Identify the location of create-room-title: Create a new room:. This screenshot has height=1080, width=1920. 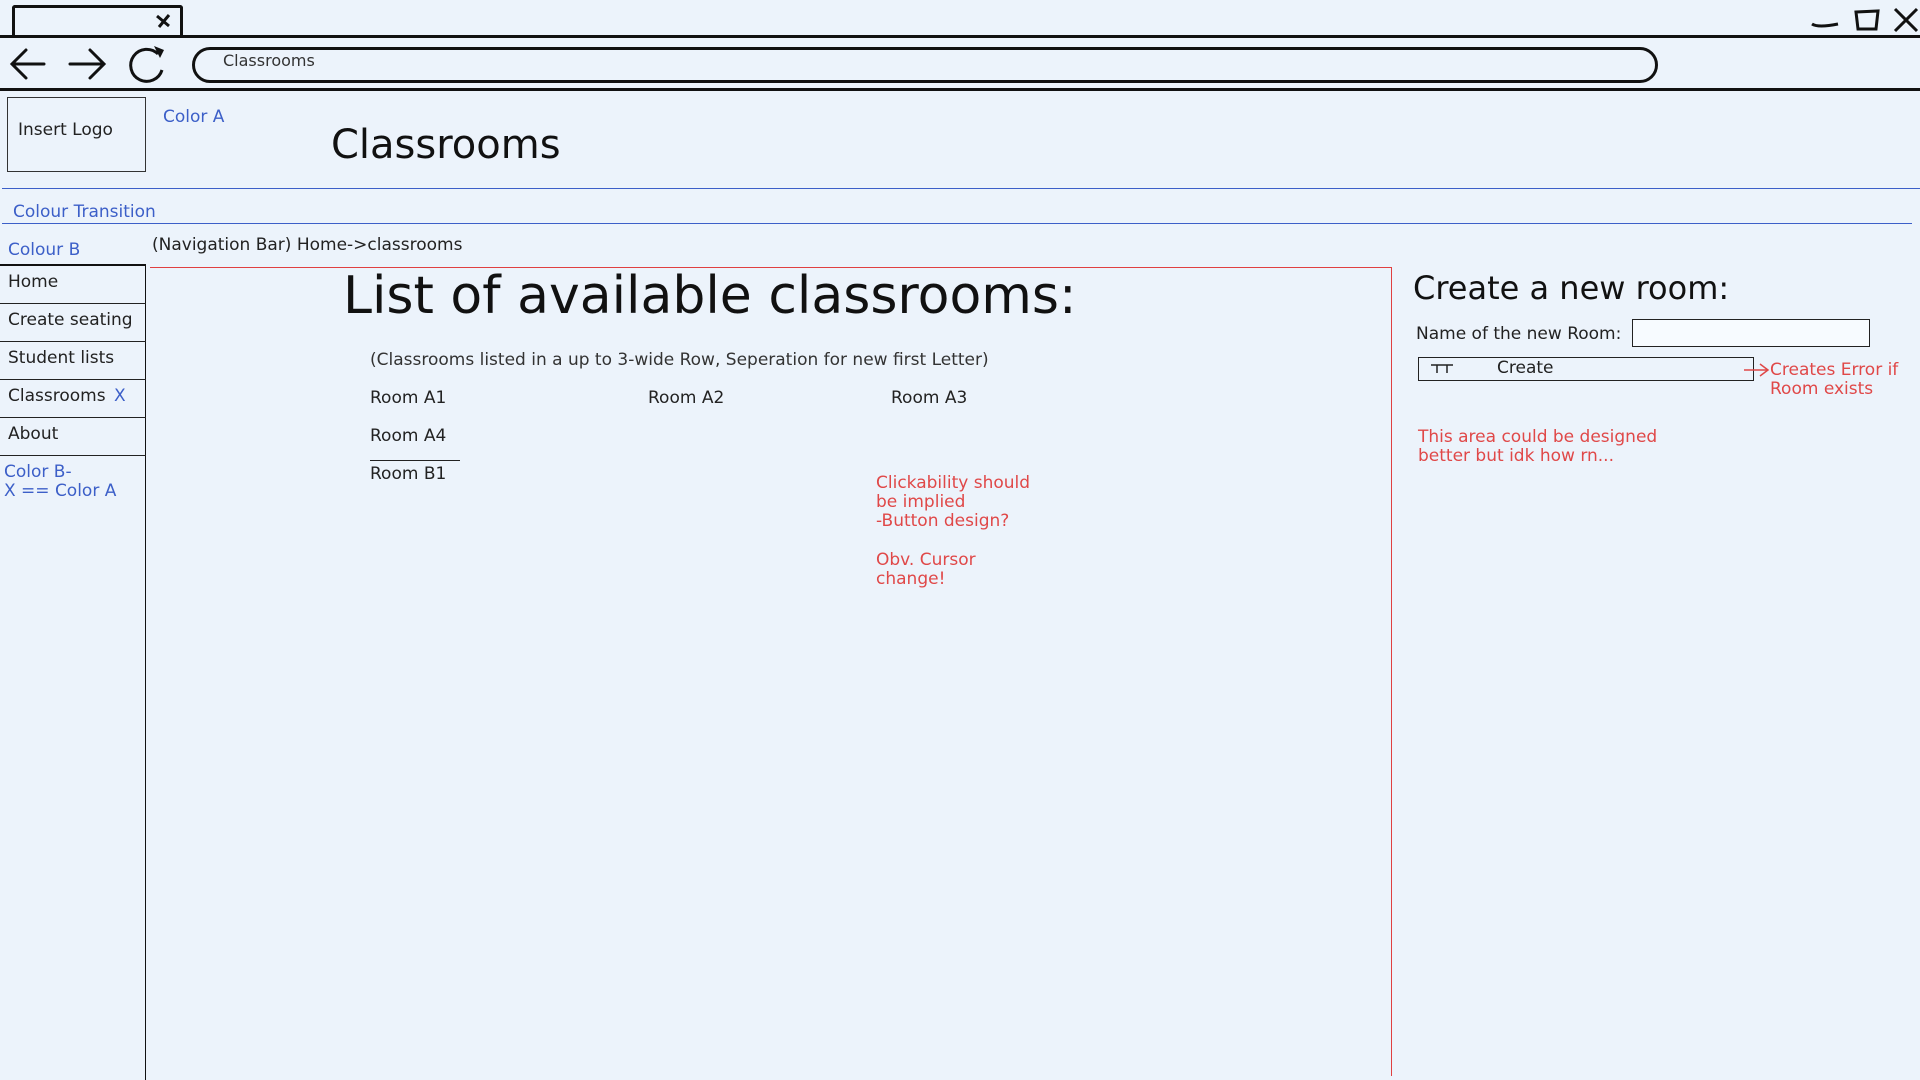
(1571, 288).